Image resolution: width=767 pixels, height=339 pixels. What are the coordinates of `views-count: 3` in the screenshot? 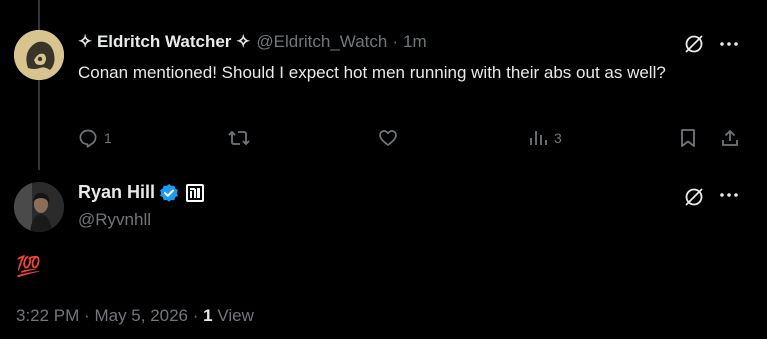 It's located at (558, 138).